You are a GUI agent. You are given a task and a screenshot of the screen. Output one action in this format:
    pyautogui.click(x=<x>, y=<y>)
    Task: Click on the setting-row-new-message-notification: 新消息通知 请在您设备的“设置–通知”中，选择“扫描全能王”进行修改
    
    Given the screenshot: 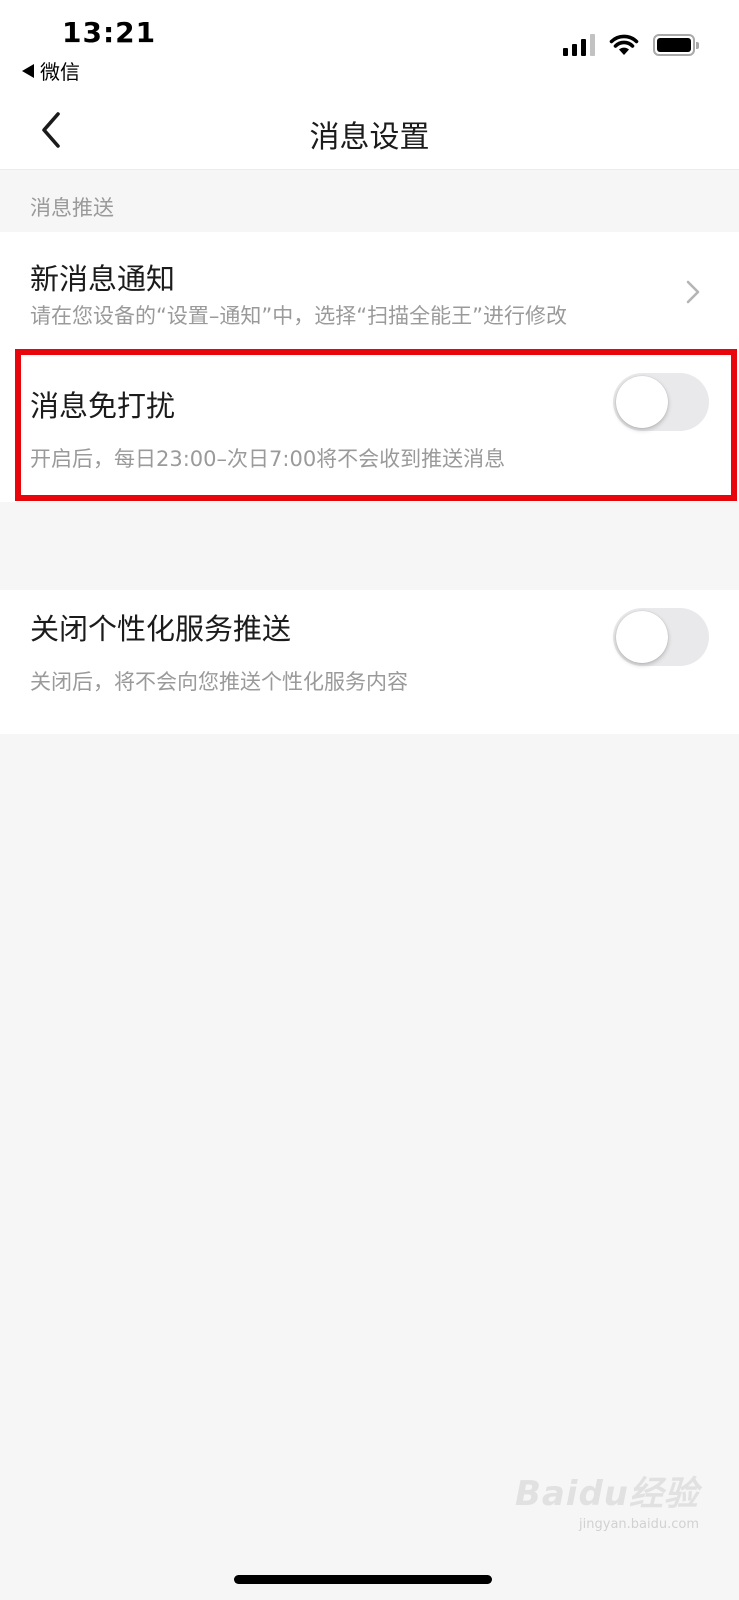 What is the action you would take?
    pyautogui.click(x=369, y=291)
    